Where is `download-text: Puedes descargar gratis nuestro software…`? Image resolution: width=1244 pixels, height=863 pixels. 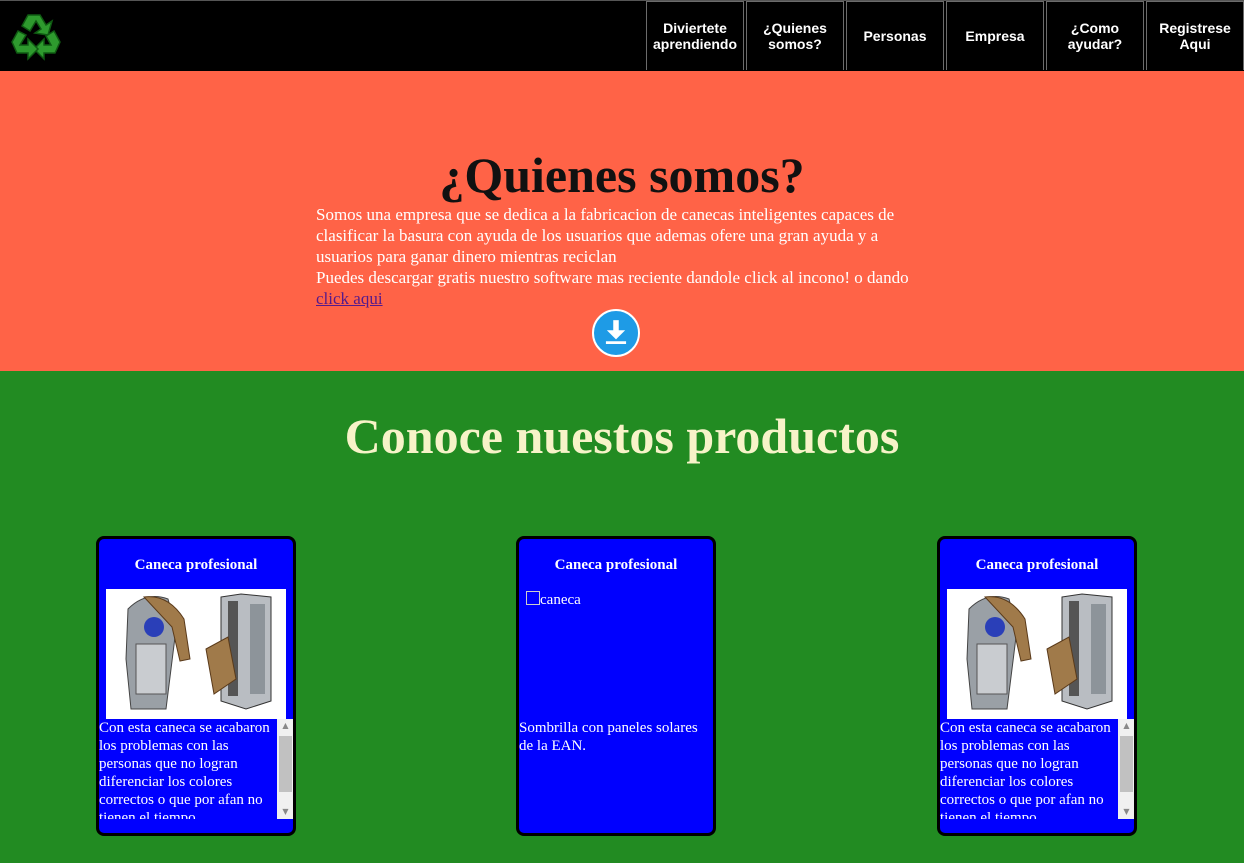
download-text: Puedes descargar gratis nuestro software… is located at coordinates (612, 277).